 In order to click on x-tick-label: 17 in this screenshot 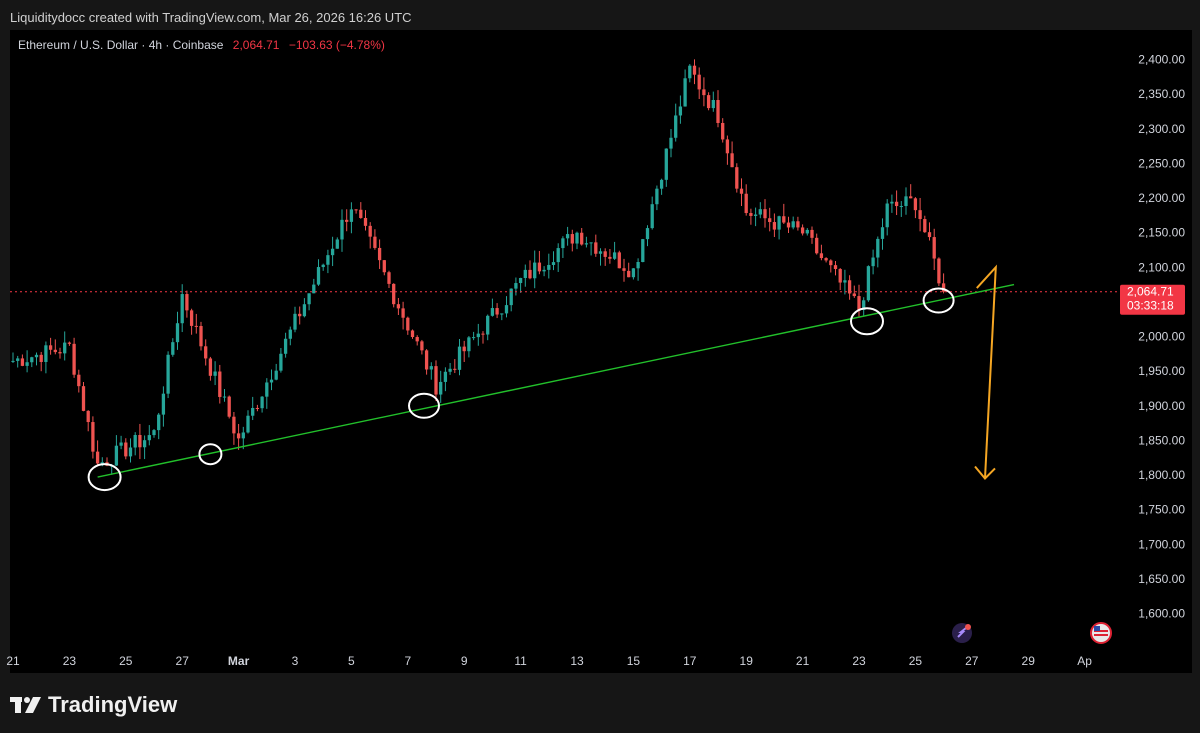, I will do `click(690, 661)`.